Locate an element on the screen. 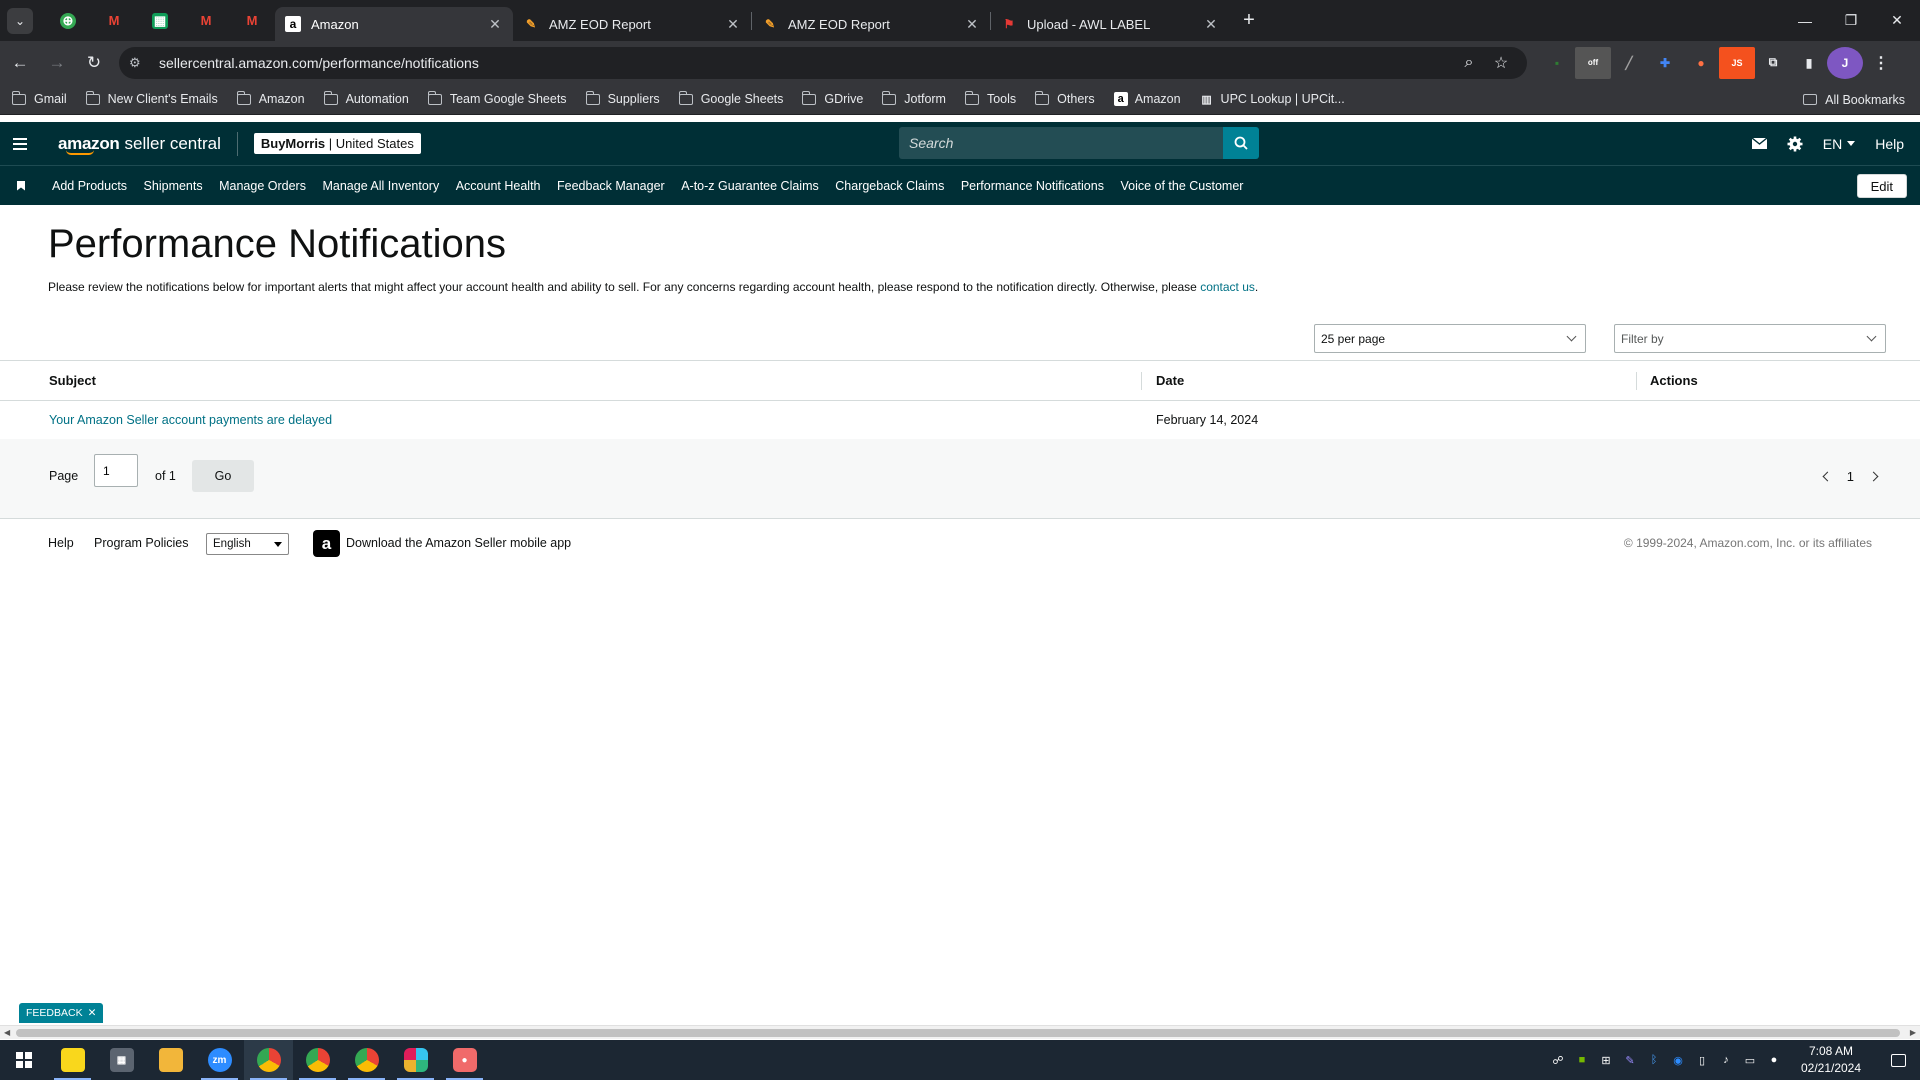 This screenshot has height=1080, width=1920. column-date: Date is located at coordinates (1170, 380).